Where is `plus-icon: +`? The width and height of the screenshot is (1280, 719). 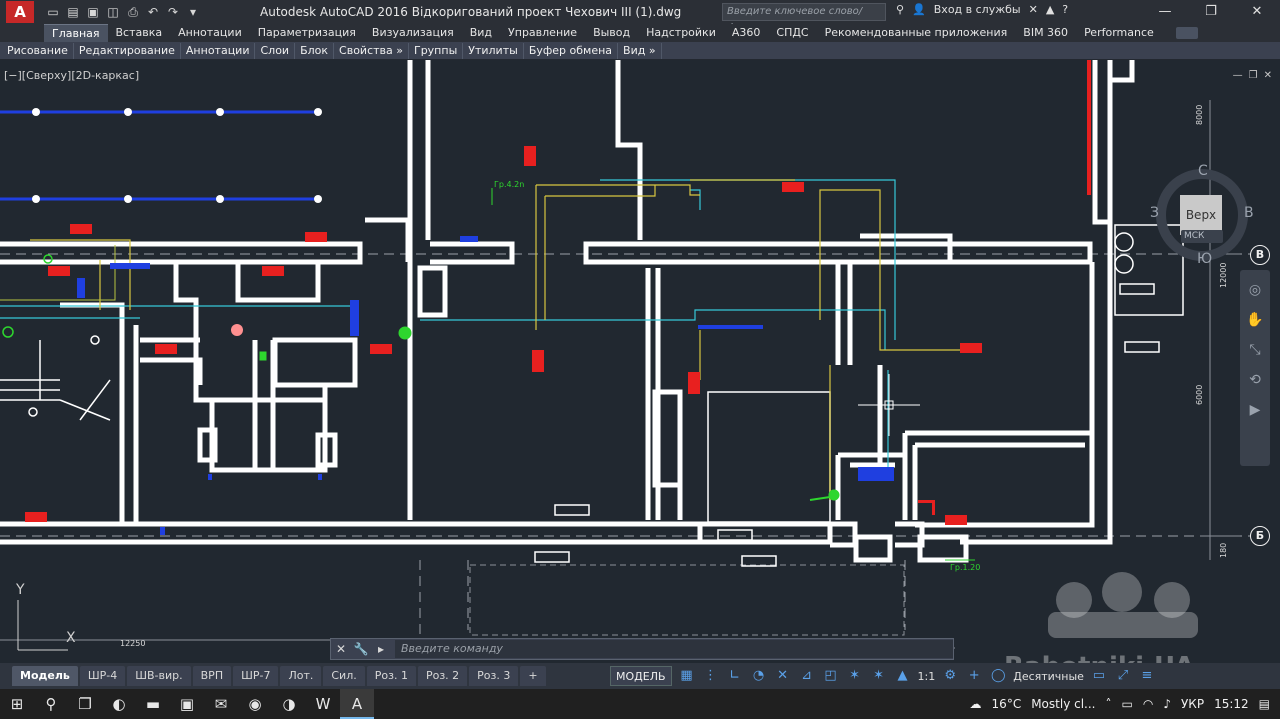 plus-icon: + is located at coordinates (974, 676).